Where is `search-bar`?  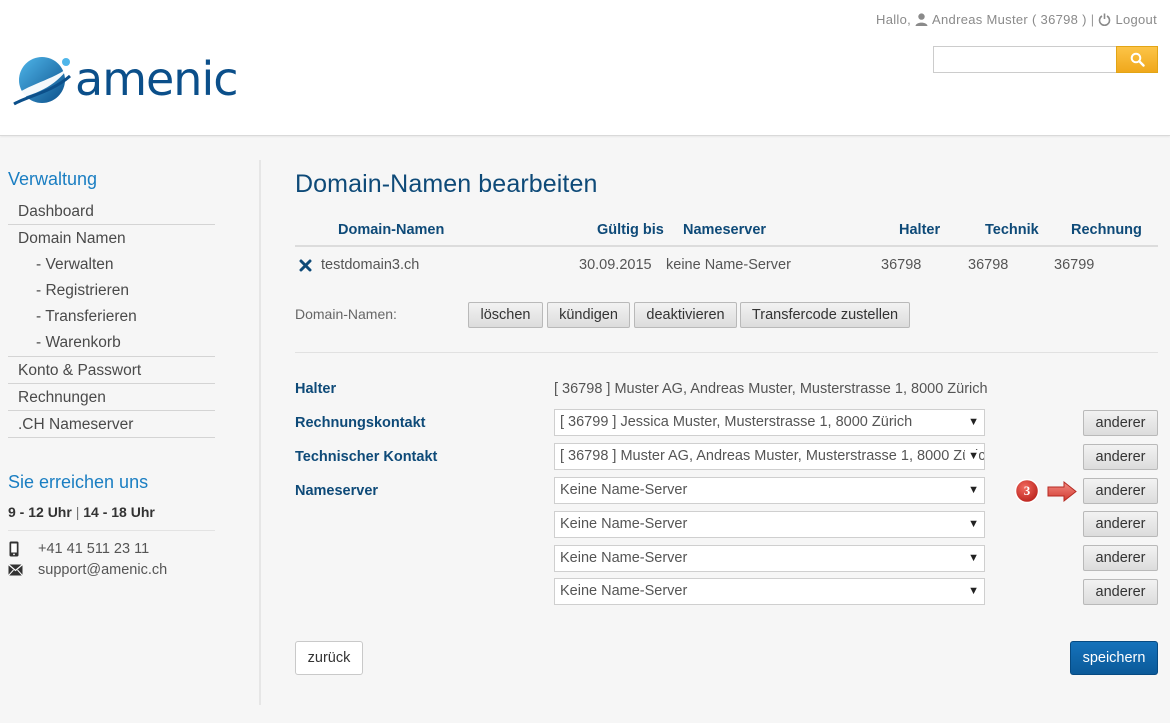 search-bar is located at coordinates (1045, 59).